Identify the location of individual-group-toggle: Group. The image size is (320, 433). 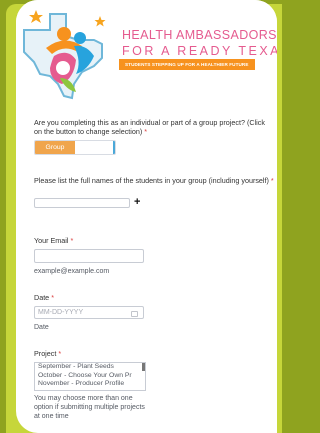
(75, 147).